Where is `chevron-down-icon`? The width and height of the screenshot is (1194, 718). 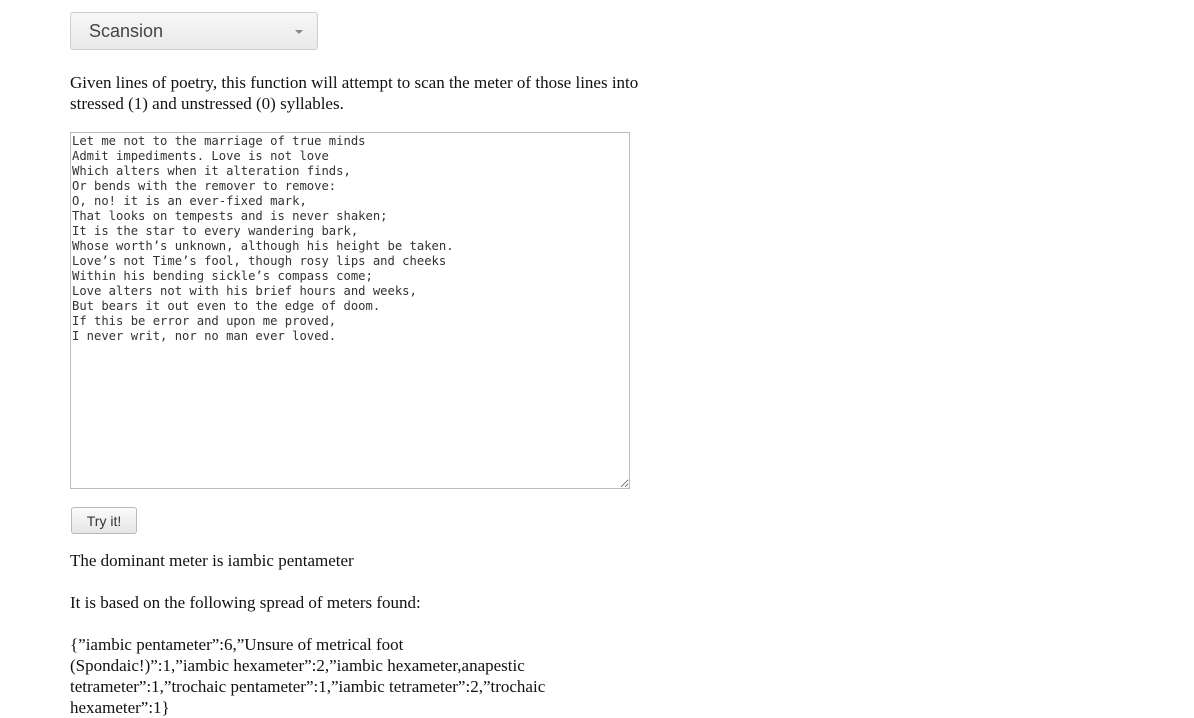 chevron-down-icon is located at coordinates (299, 32).